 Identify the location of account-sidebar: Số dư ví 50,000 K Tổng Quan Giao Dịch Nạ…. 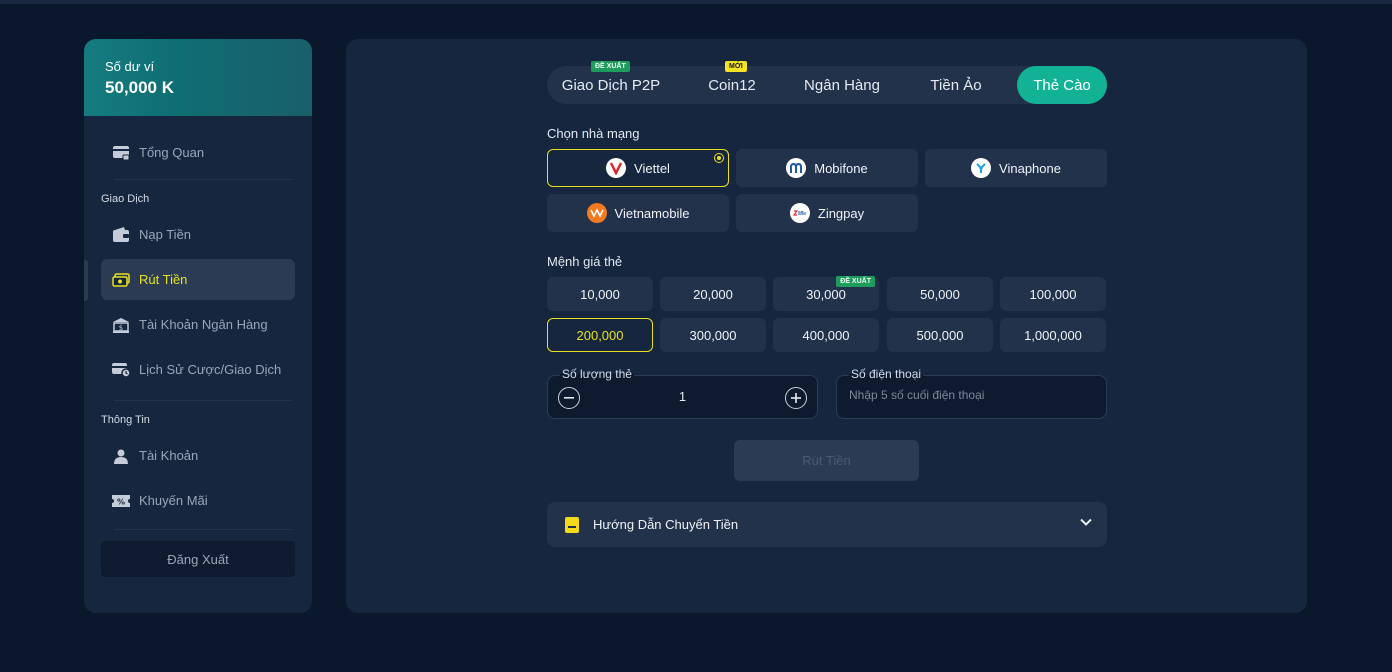
(198, 326).